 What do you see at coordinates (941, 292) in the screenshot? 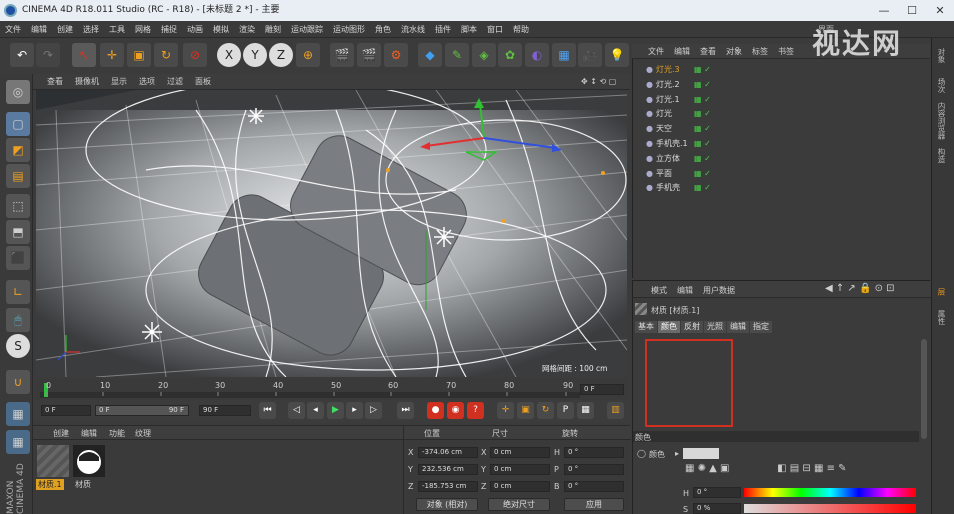
I see `side-tab-layers: 层` at bounding box center [941, 292].